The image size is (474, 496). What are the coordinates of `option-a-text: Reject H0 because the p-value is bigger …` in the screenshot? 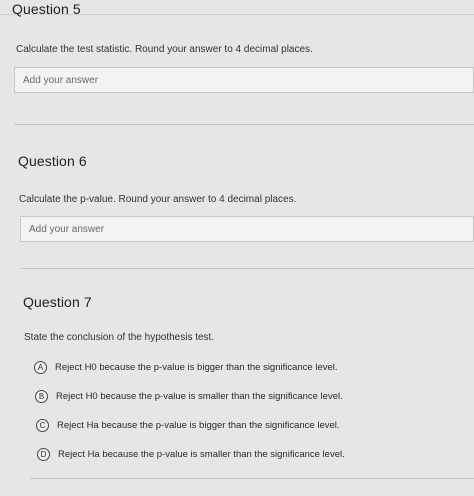 It's located at (196, 367).